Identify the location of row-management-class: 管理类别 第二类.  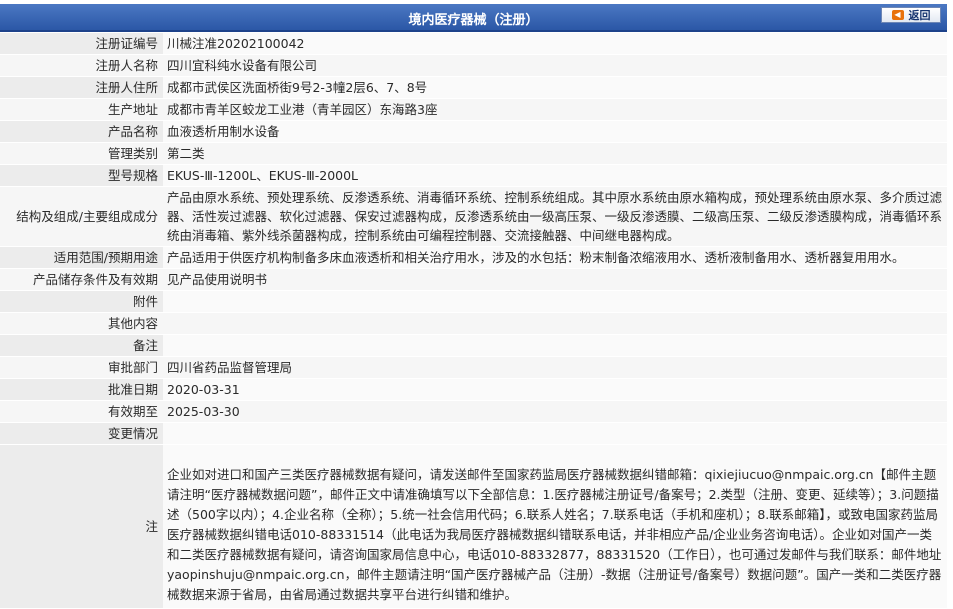
(473, 153).